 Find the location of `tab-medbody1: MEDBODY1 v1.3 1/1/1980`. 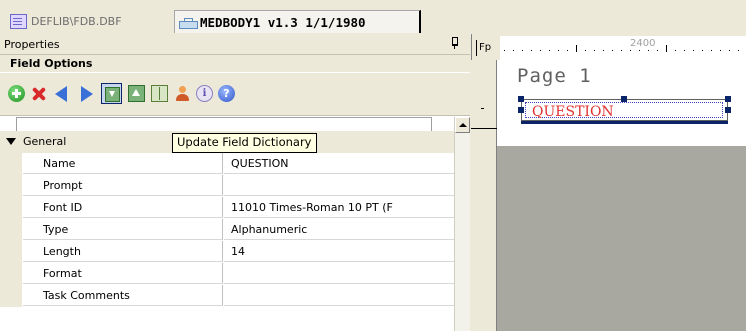

tab-medbody1: MEDBODY1 v1.3 1/1/1980 is located at coordinates (297, 21).